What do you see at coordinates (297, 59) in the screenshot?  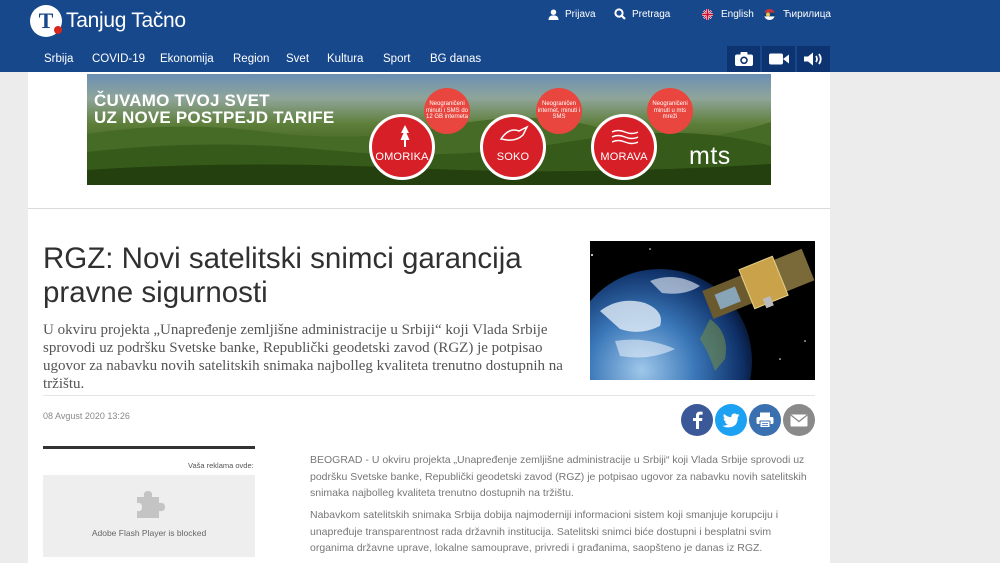 I see `nav-item-svet: Svet` at bounding box center [297, 59].